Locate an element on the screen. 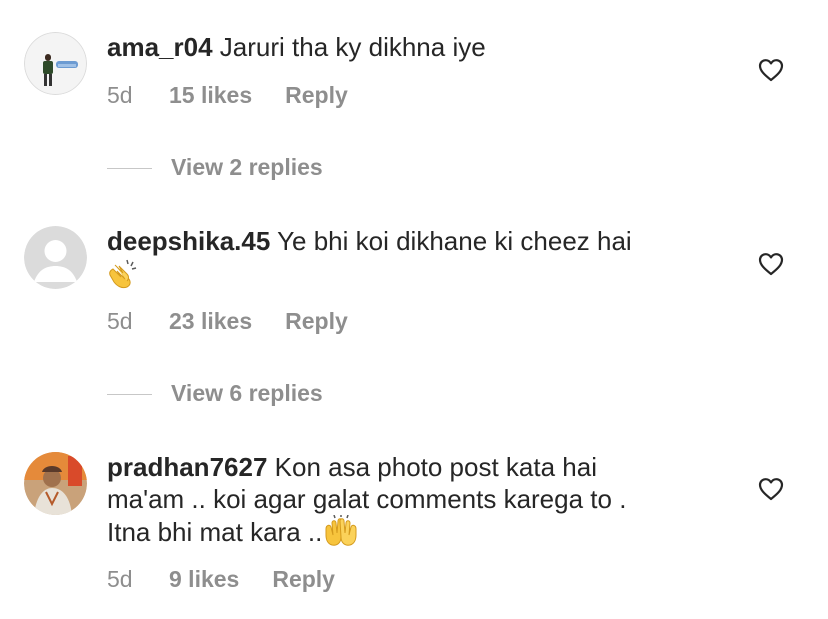  comment-meta: 5d 15 likes Reply is located at coordinates (227, 95).